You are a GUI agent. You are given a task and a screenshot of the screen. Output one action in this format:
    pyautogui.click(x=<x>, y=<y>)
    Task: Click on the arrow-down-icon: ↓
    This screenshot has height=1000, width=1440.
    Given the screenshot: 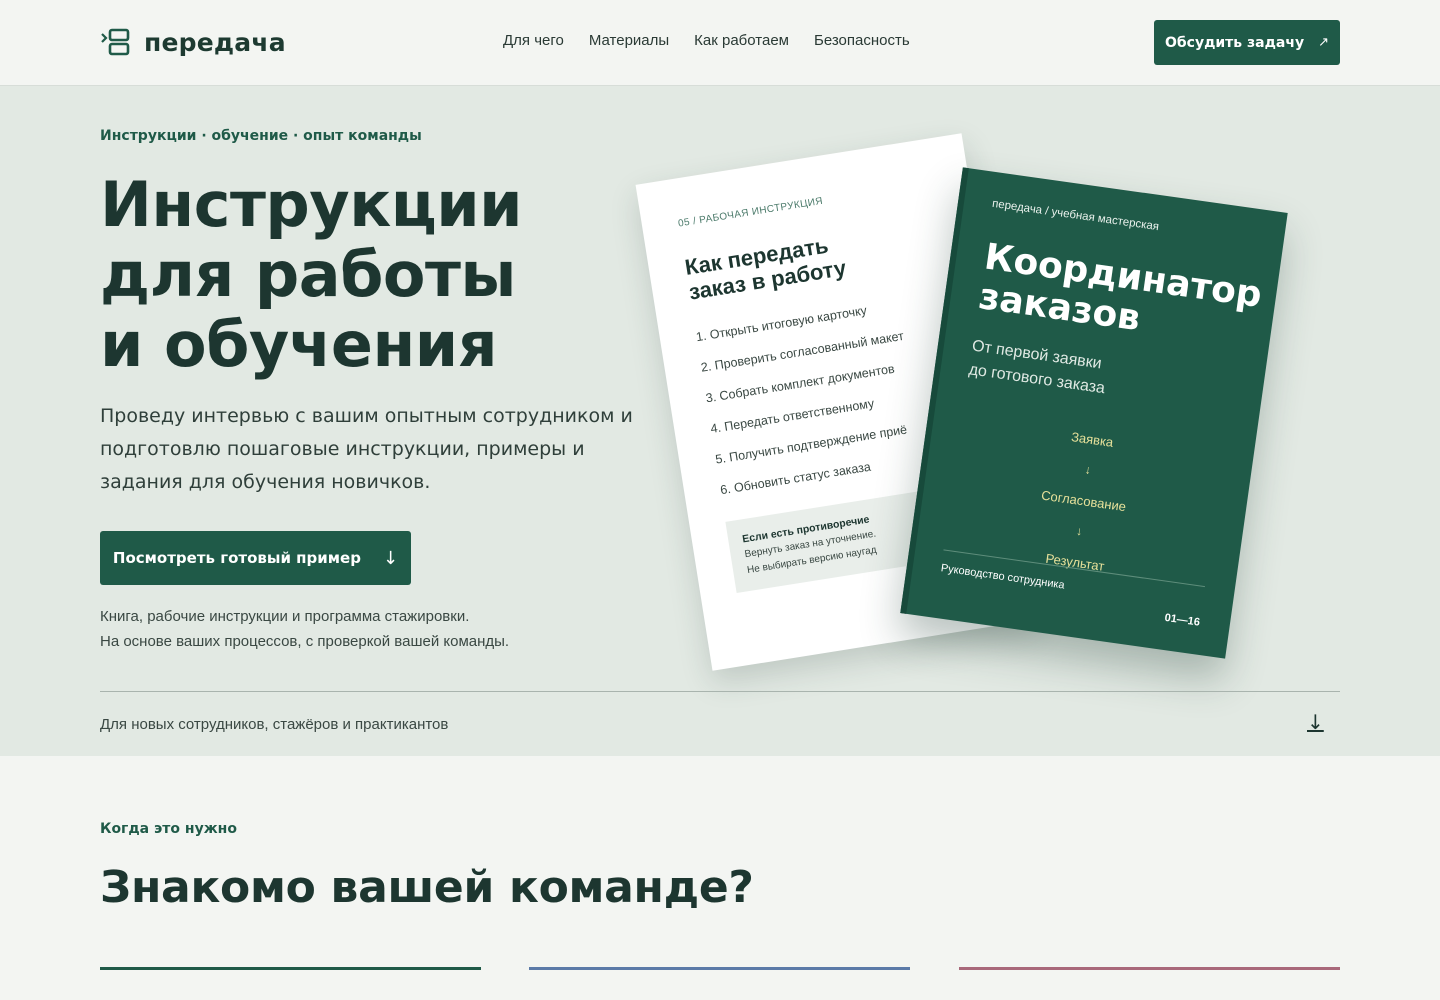 What is the action you would take?
    pyautogui.click(x=390, y=558)
    